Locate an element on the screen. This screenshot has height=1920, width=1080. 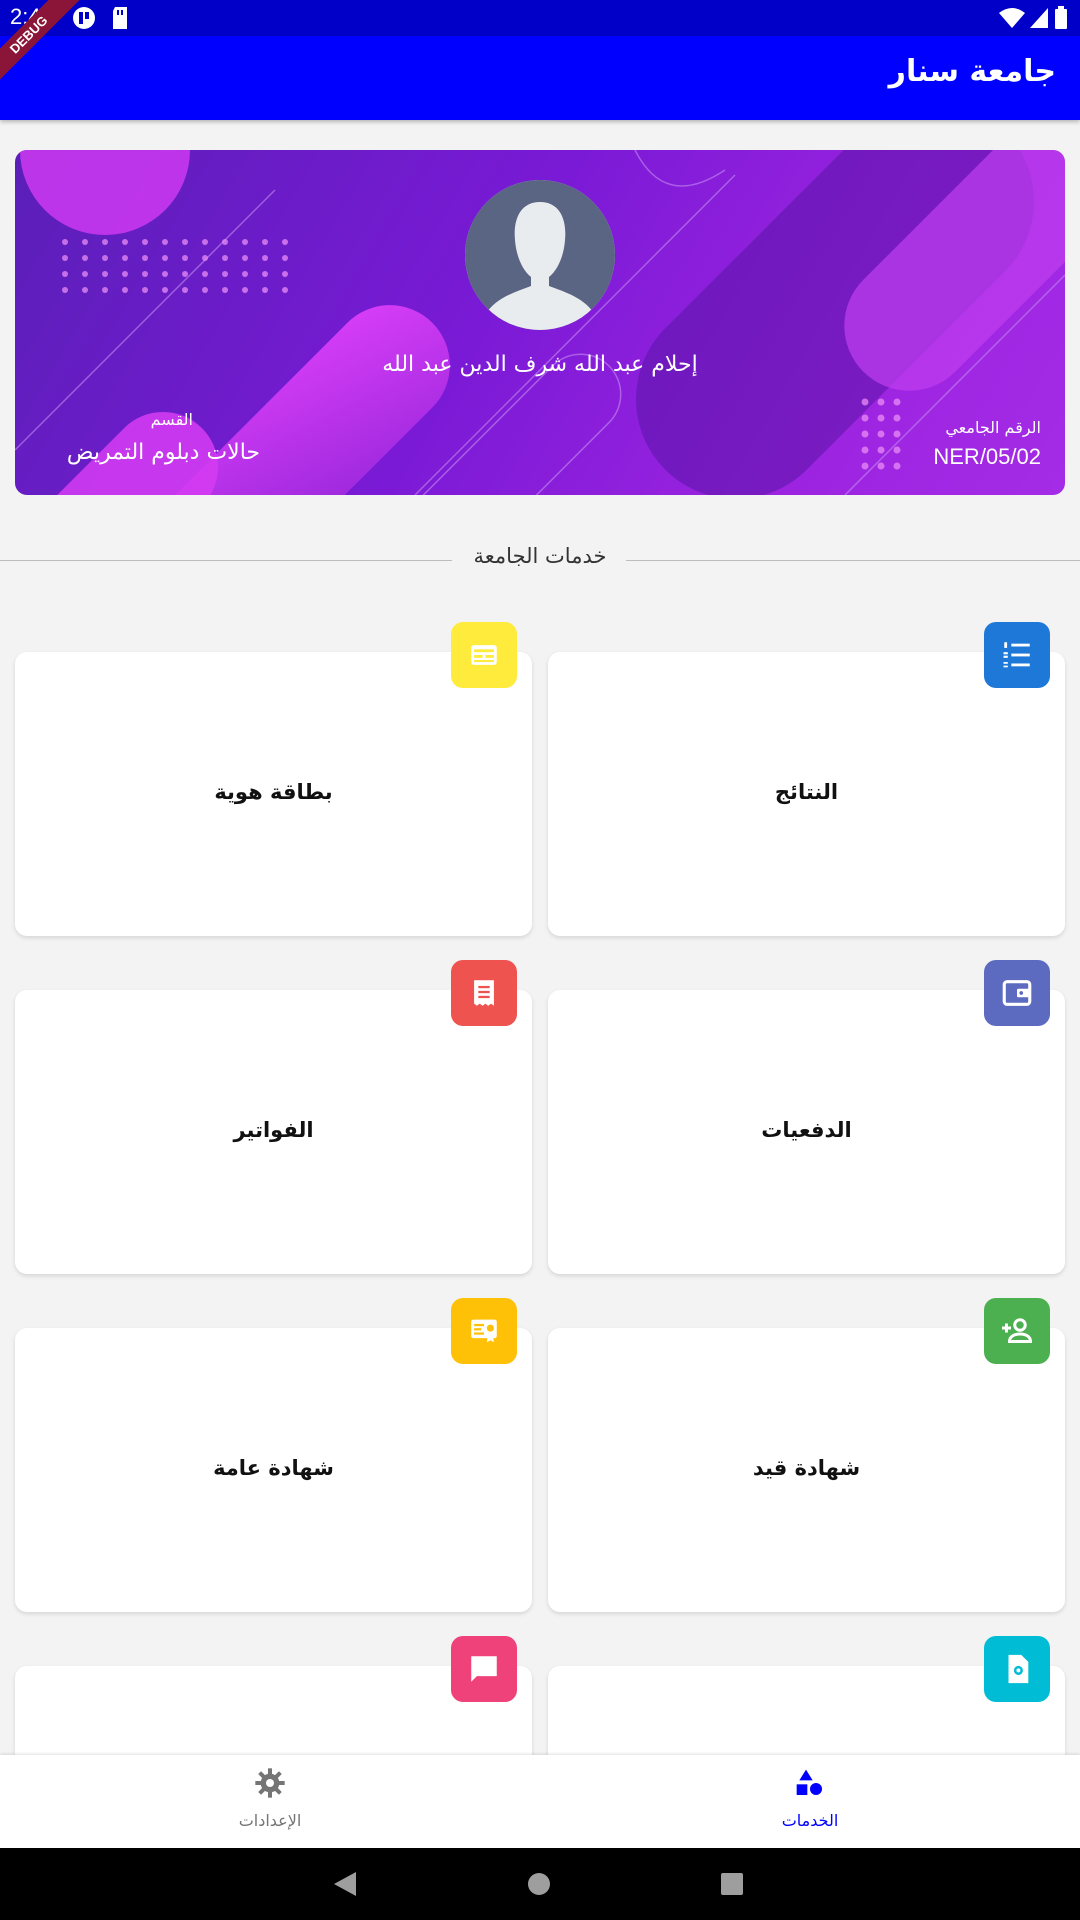
services-section-header: خدمات الجامعة is located at coordinates (540, 560).